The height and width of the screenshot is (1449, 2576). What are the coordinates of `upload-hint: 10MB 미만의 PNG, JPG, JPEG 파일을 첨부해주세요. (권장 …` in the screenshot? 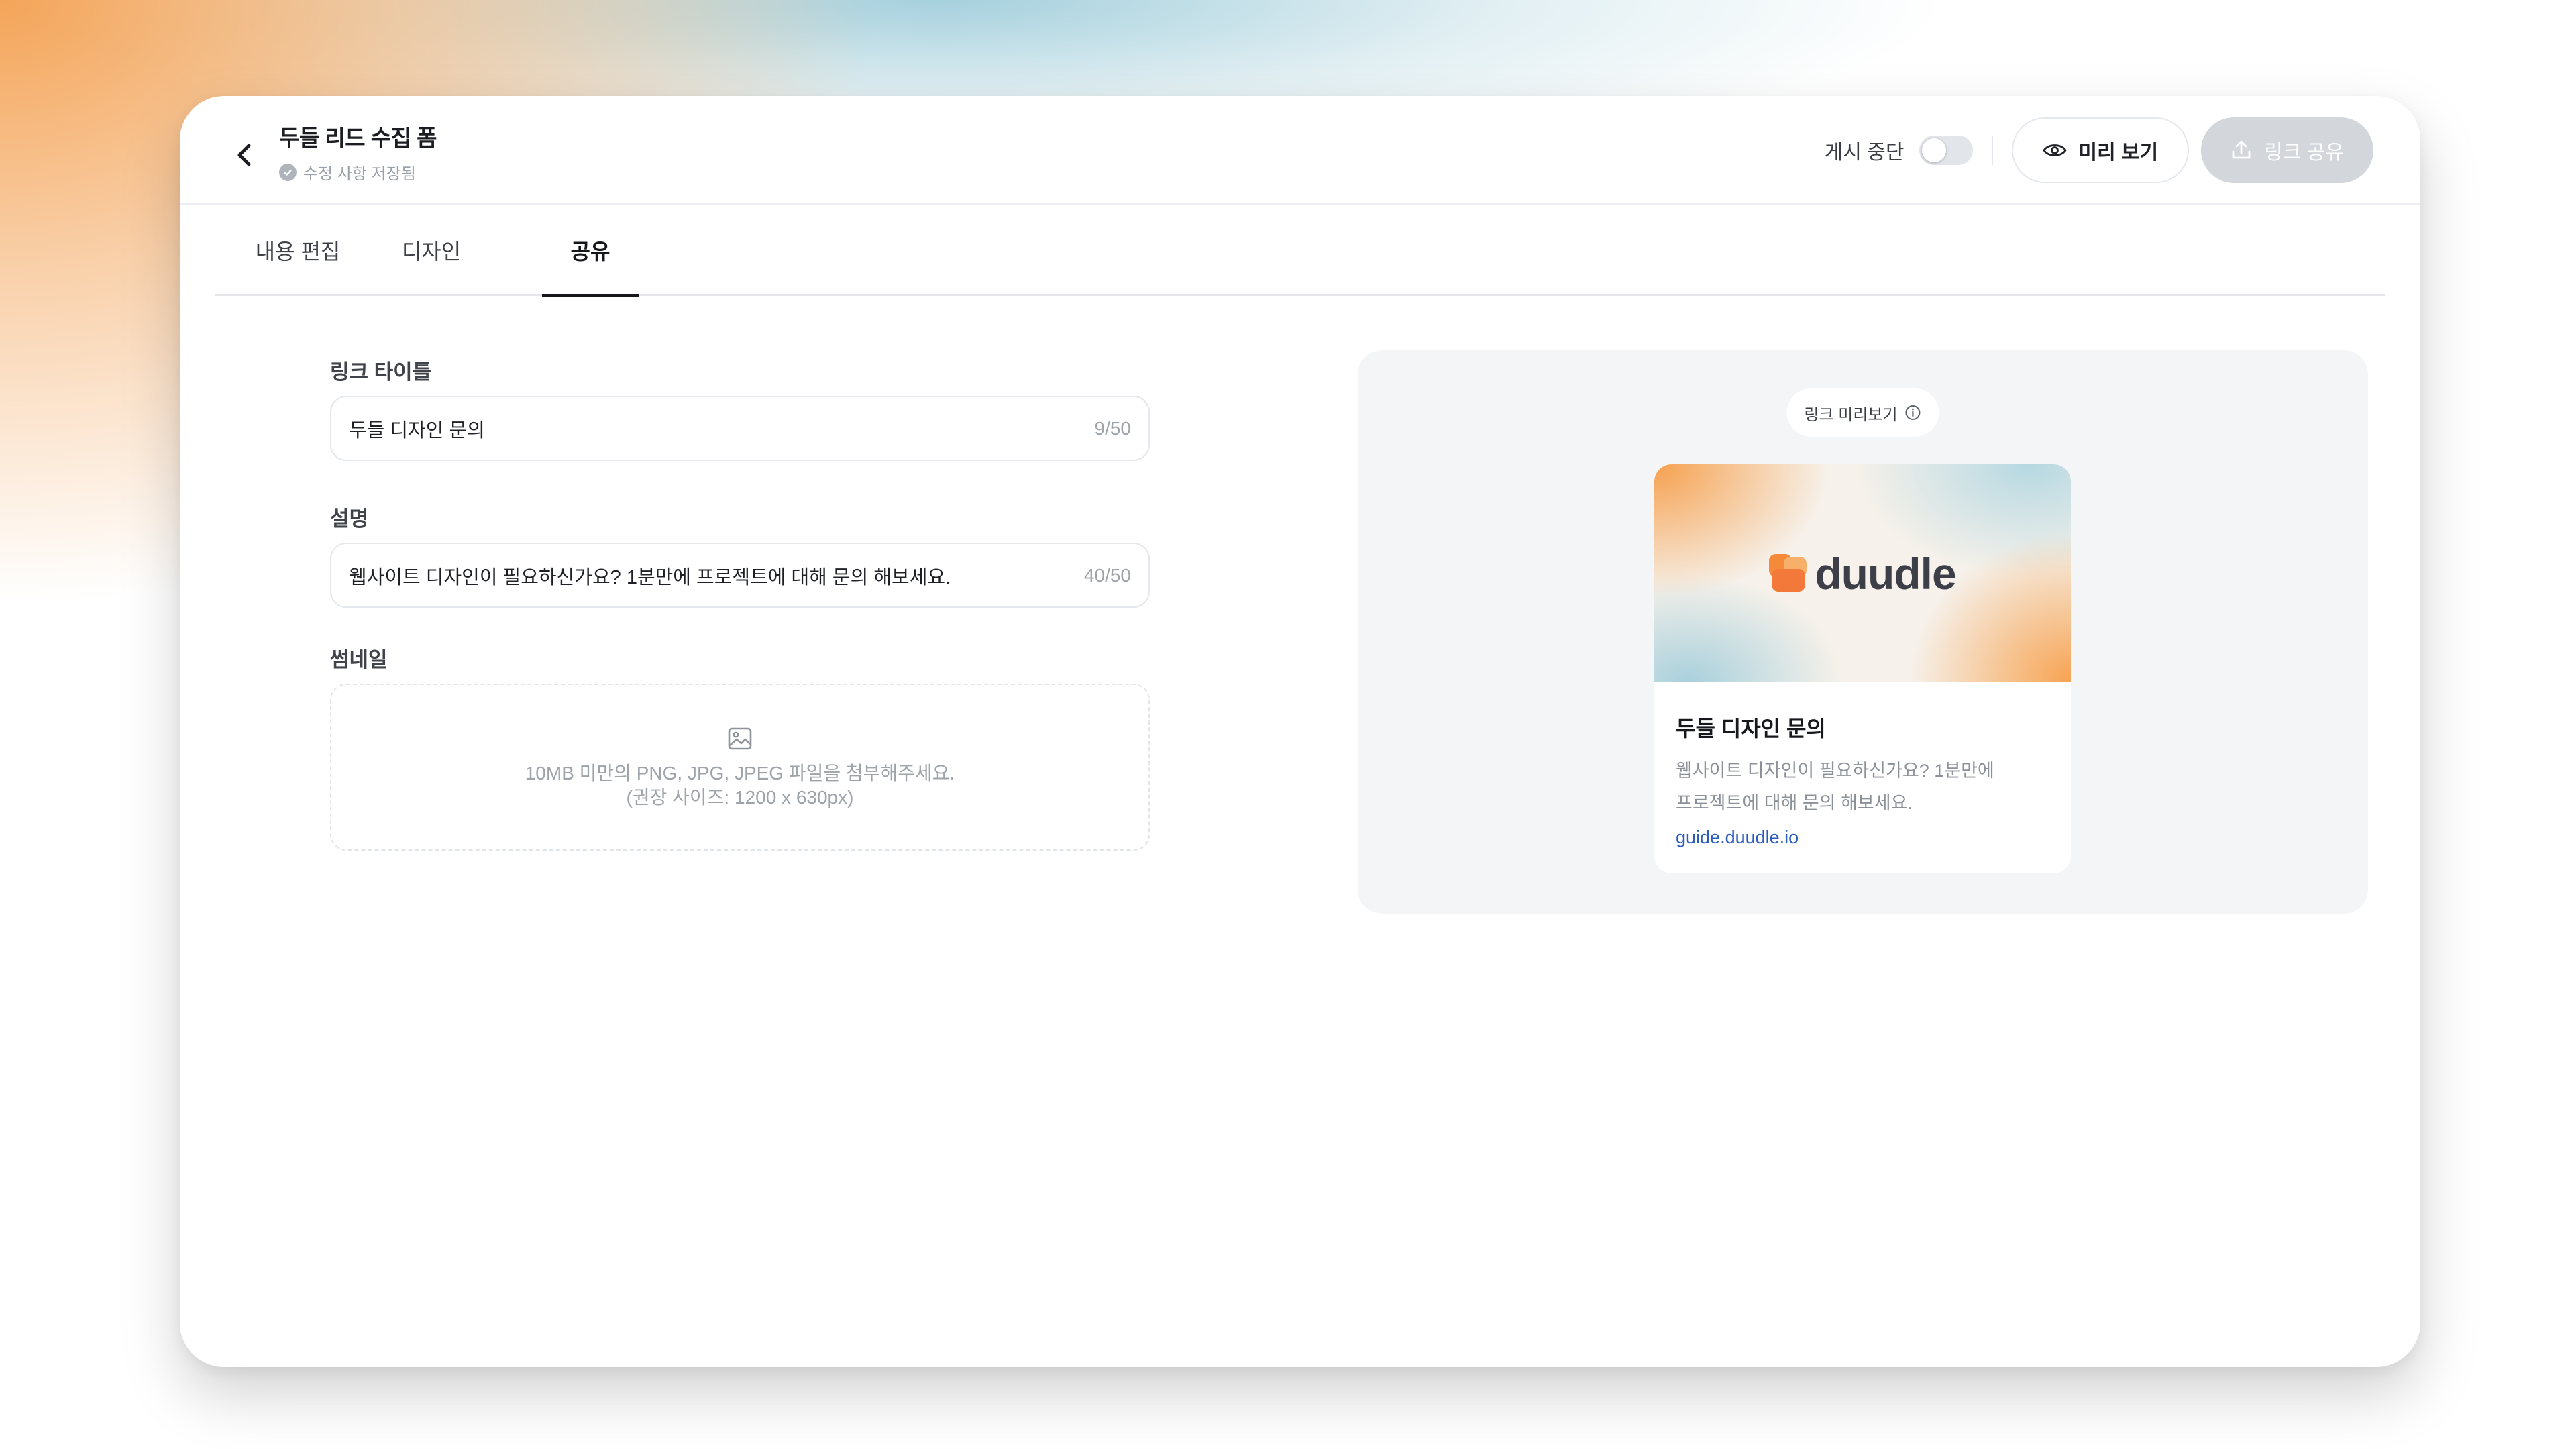 It's located at (740, 785).